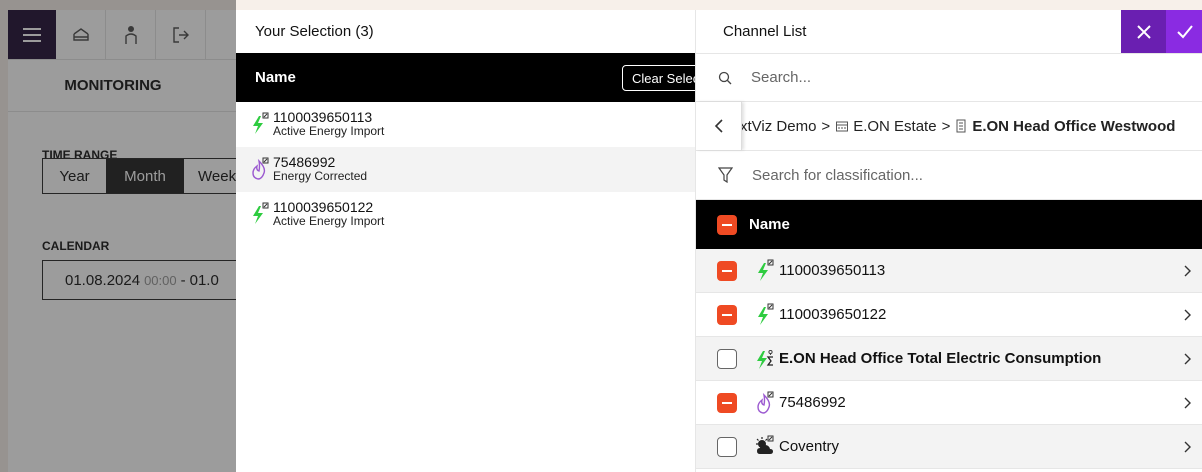  Describe the element at coordinates (658, 78) in the screenshot. I see `clear-selection-button: Clear Selection` at that location.